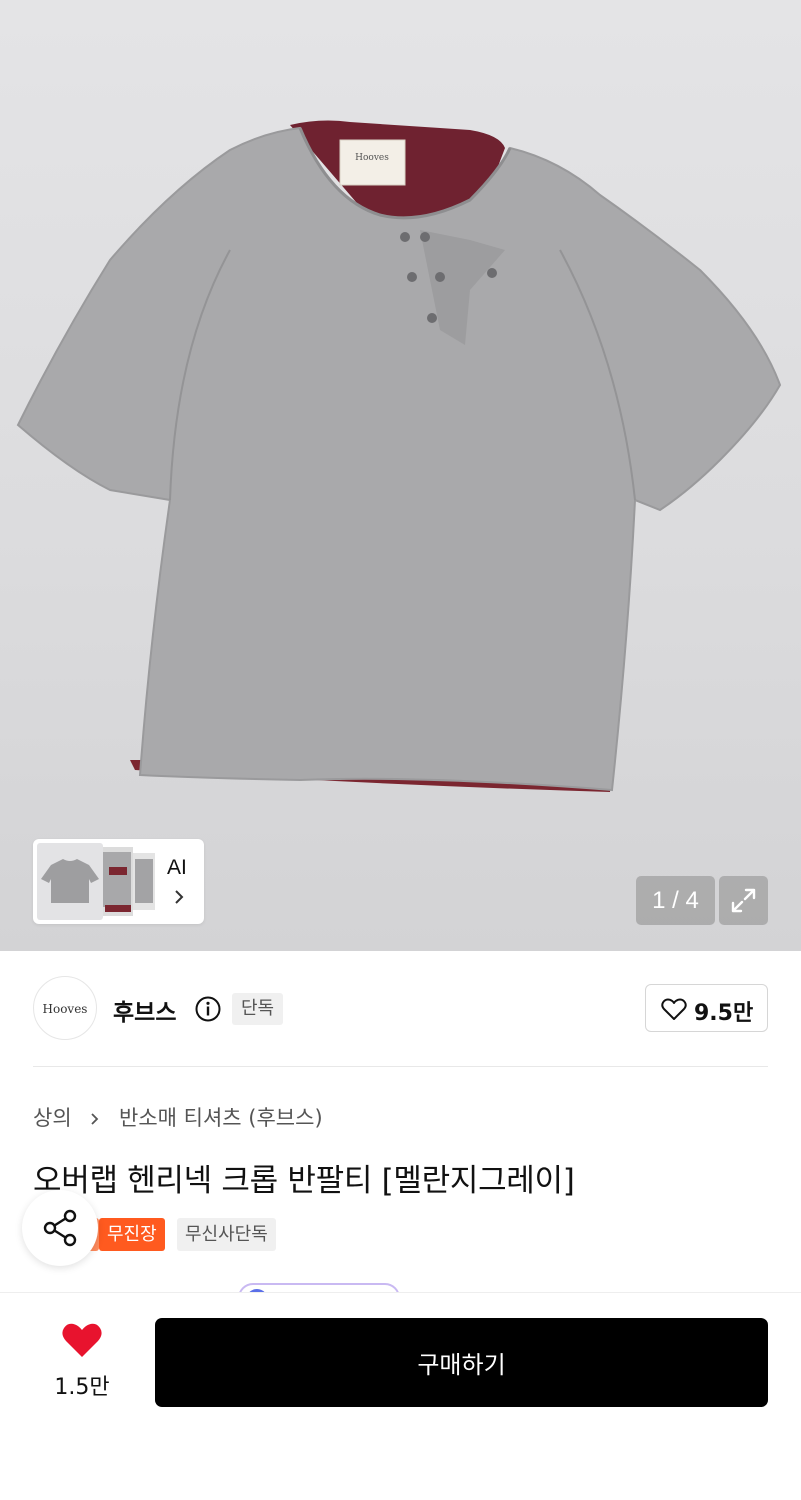  What do you see at coordinates (82, 1387) in the screenshot?
I see `like-count: 1.5만` at bounding box center [82, 1387].